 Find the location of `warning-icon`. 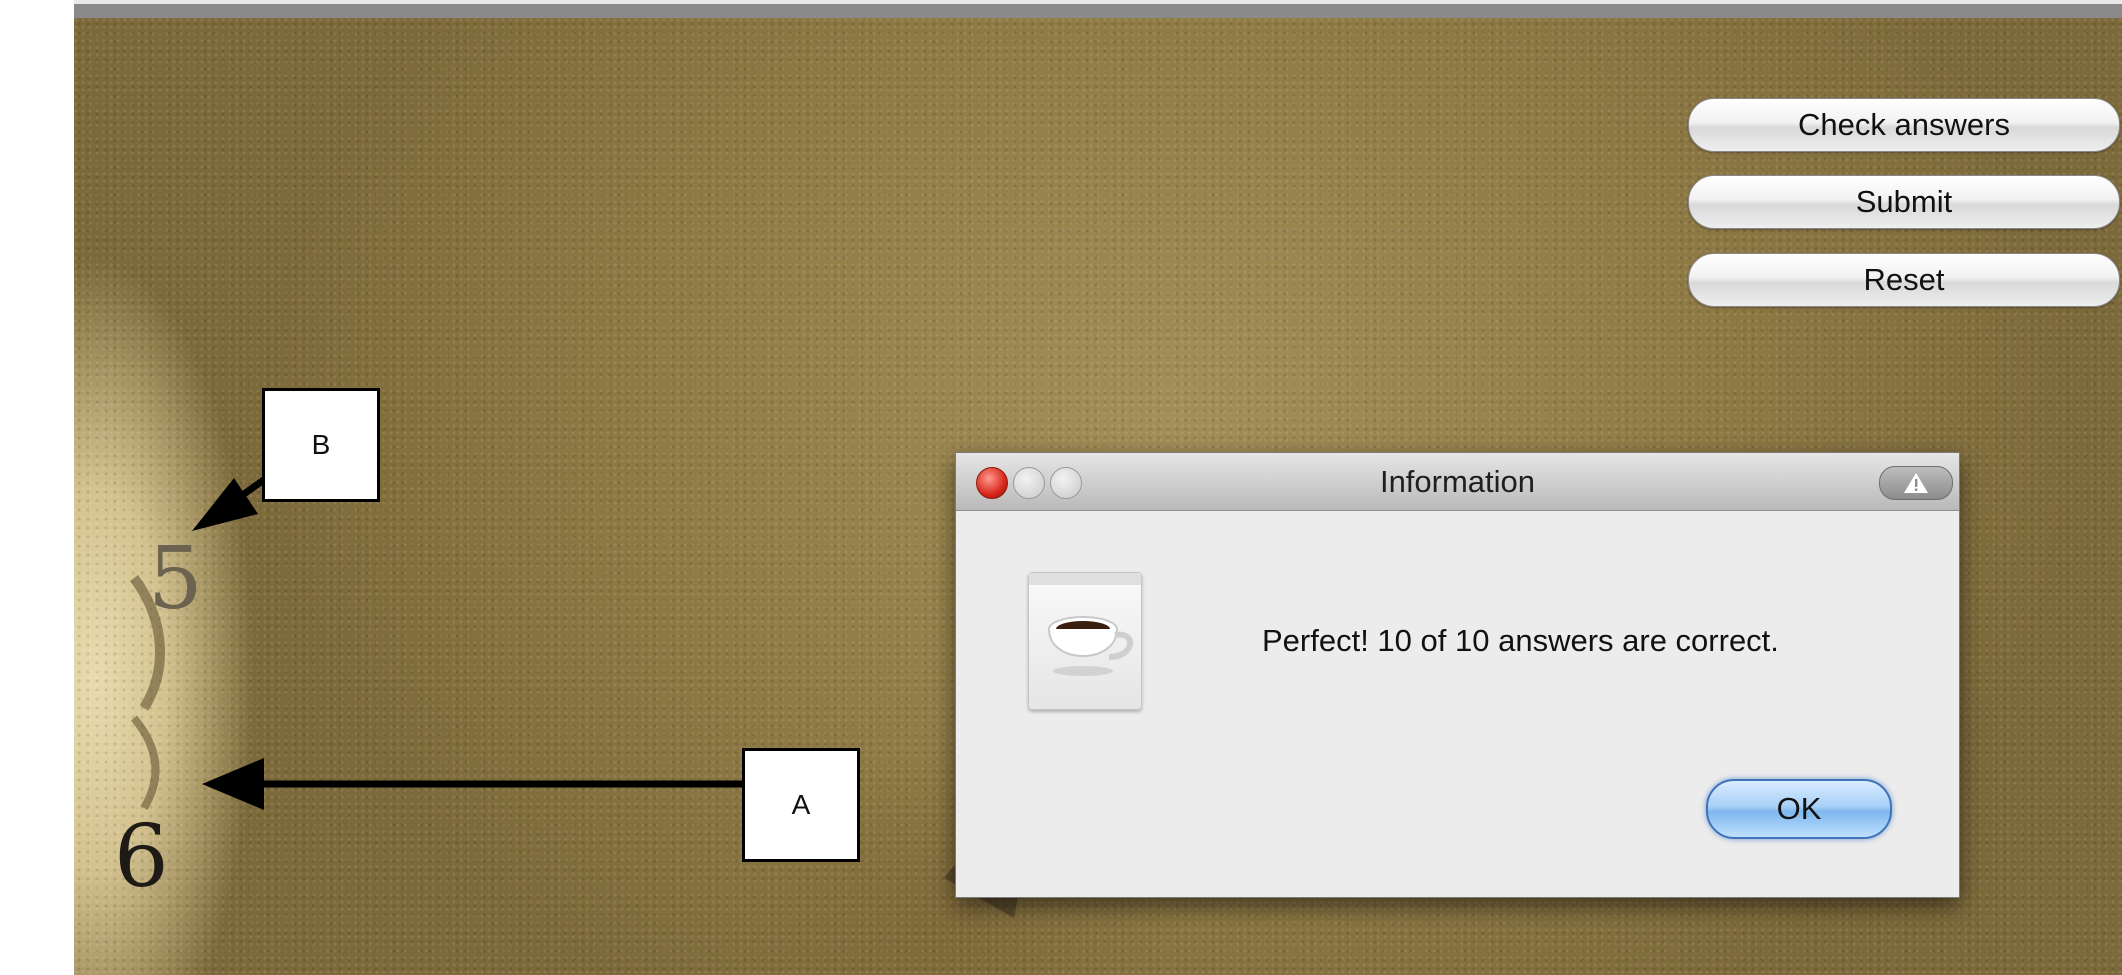

warning-icon is located at coordinates (1916, 483).